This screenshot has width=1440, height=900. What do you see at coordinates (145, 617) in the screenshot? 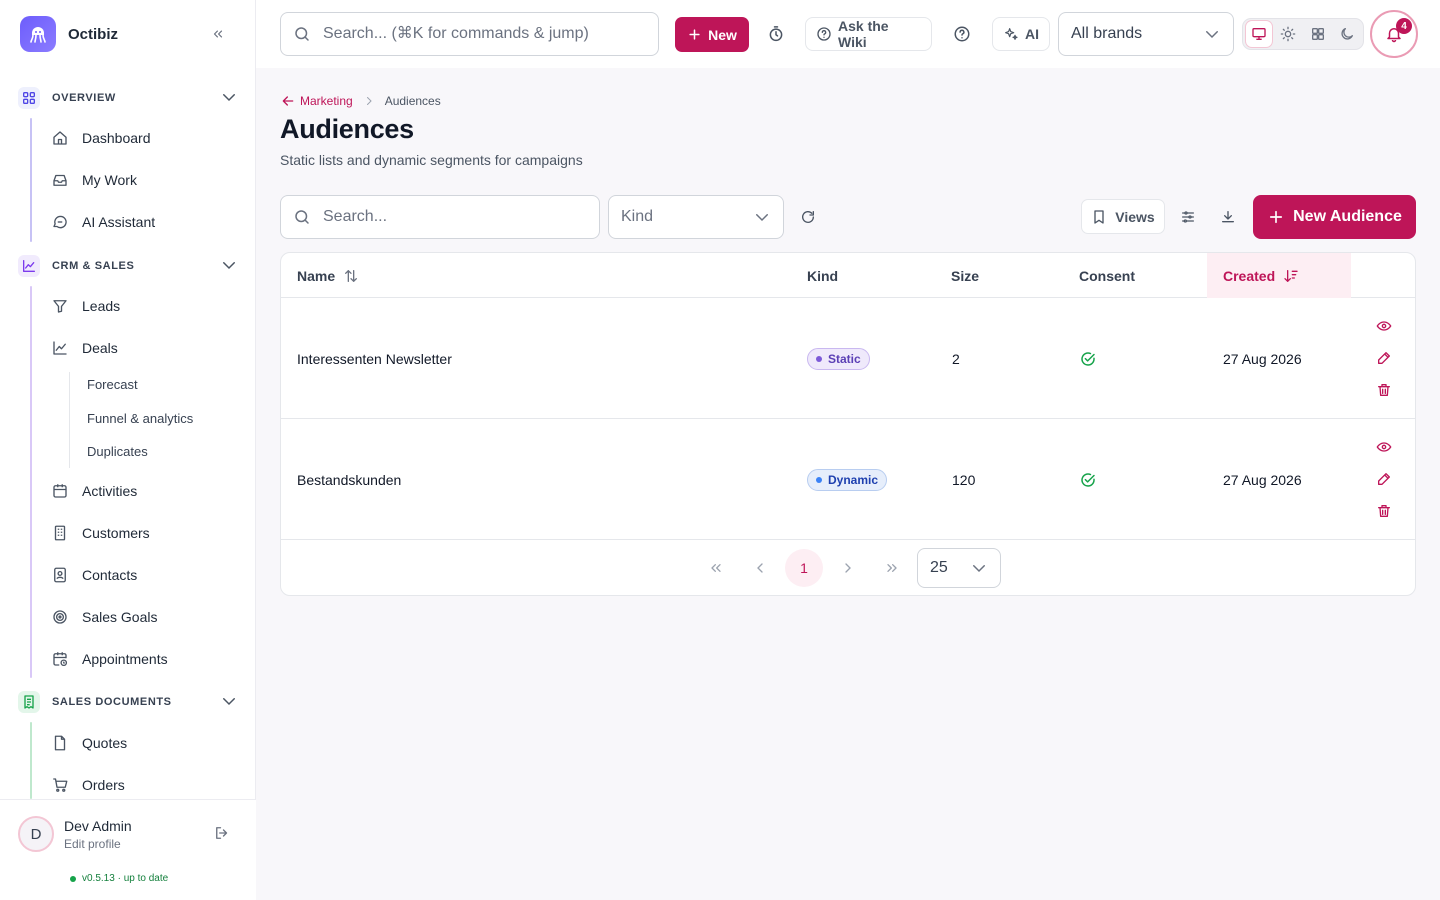
I see `sidebar-item-sales-goals: Sales Goals` at bounding box center [145, 617].